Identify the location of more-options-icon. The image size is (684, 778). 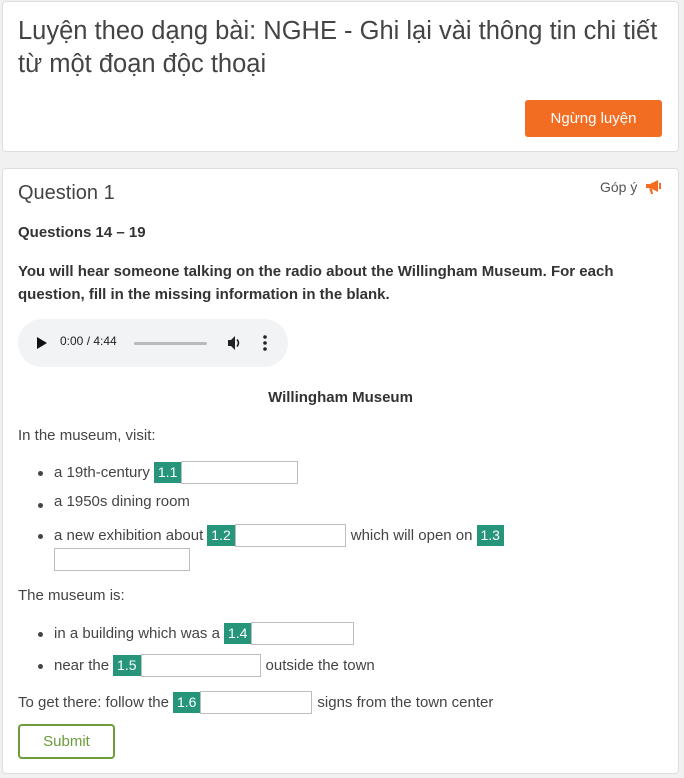
(265, 345).